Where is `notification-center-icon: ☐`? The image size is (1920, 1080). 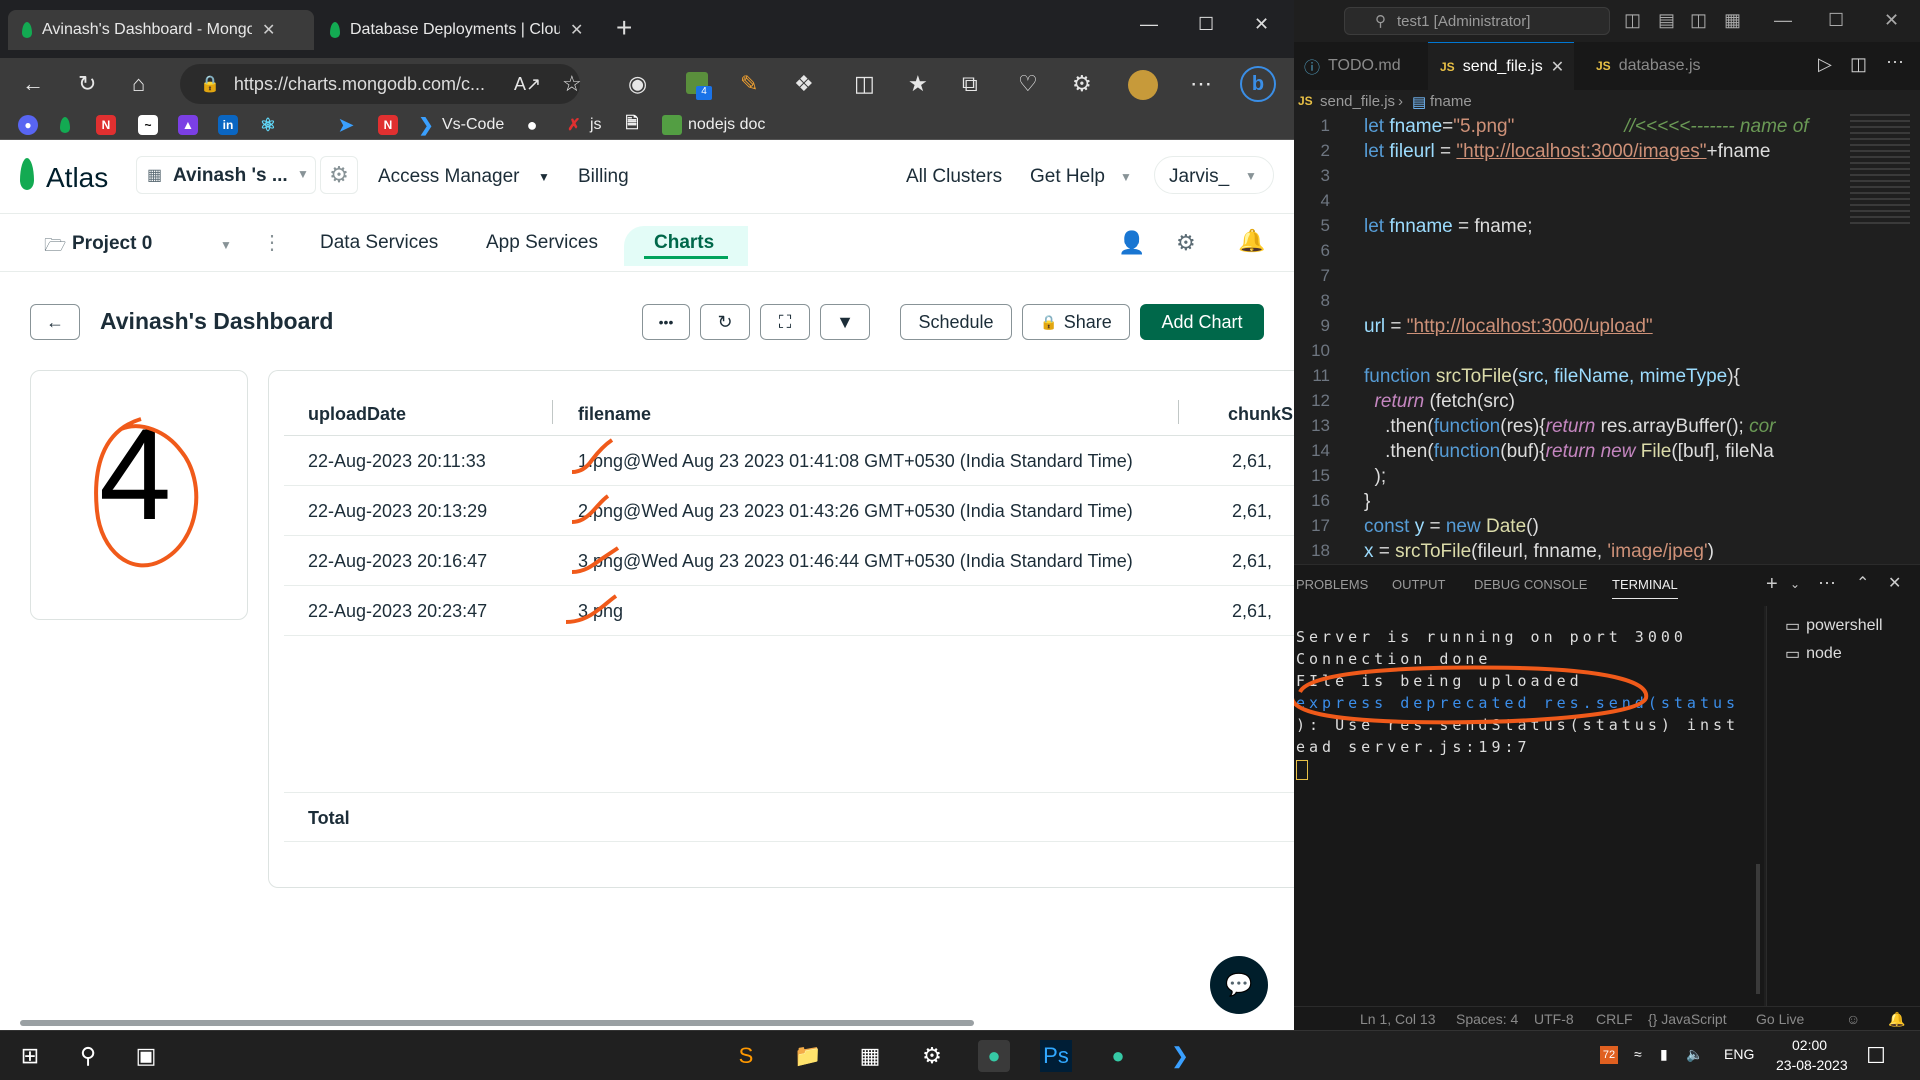 notification-center-icon: ☐ is located at coordinates (1876, 1056).